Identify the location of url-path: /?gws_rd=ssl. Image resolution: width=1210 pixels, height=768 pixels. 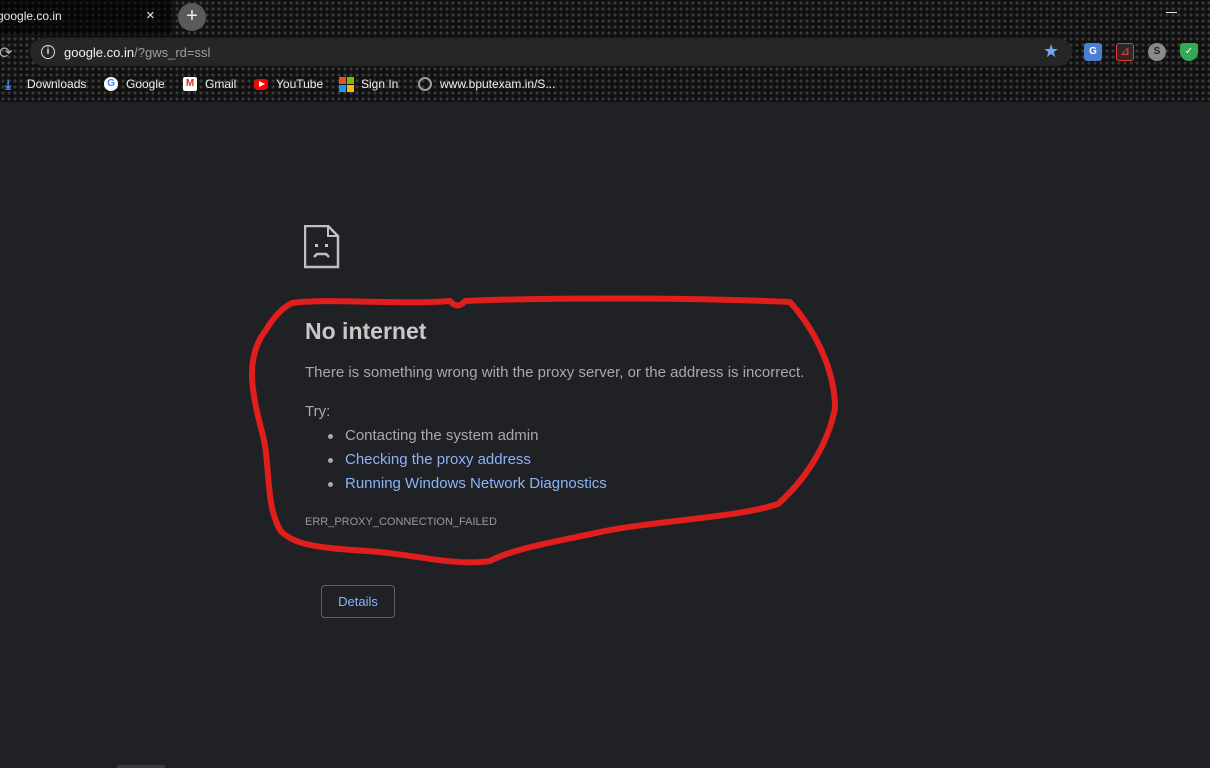
(172, 52).